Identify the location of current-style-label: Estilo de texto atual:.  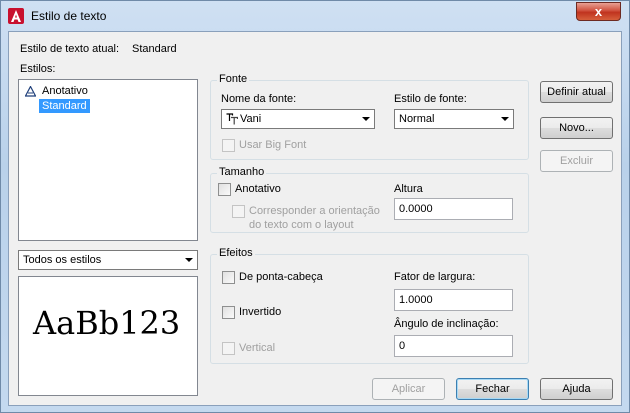
(70, 49).